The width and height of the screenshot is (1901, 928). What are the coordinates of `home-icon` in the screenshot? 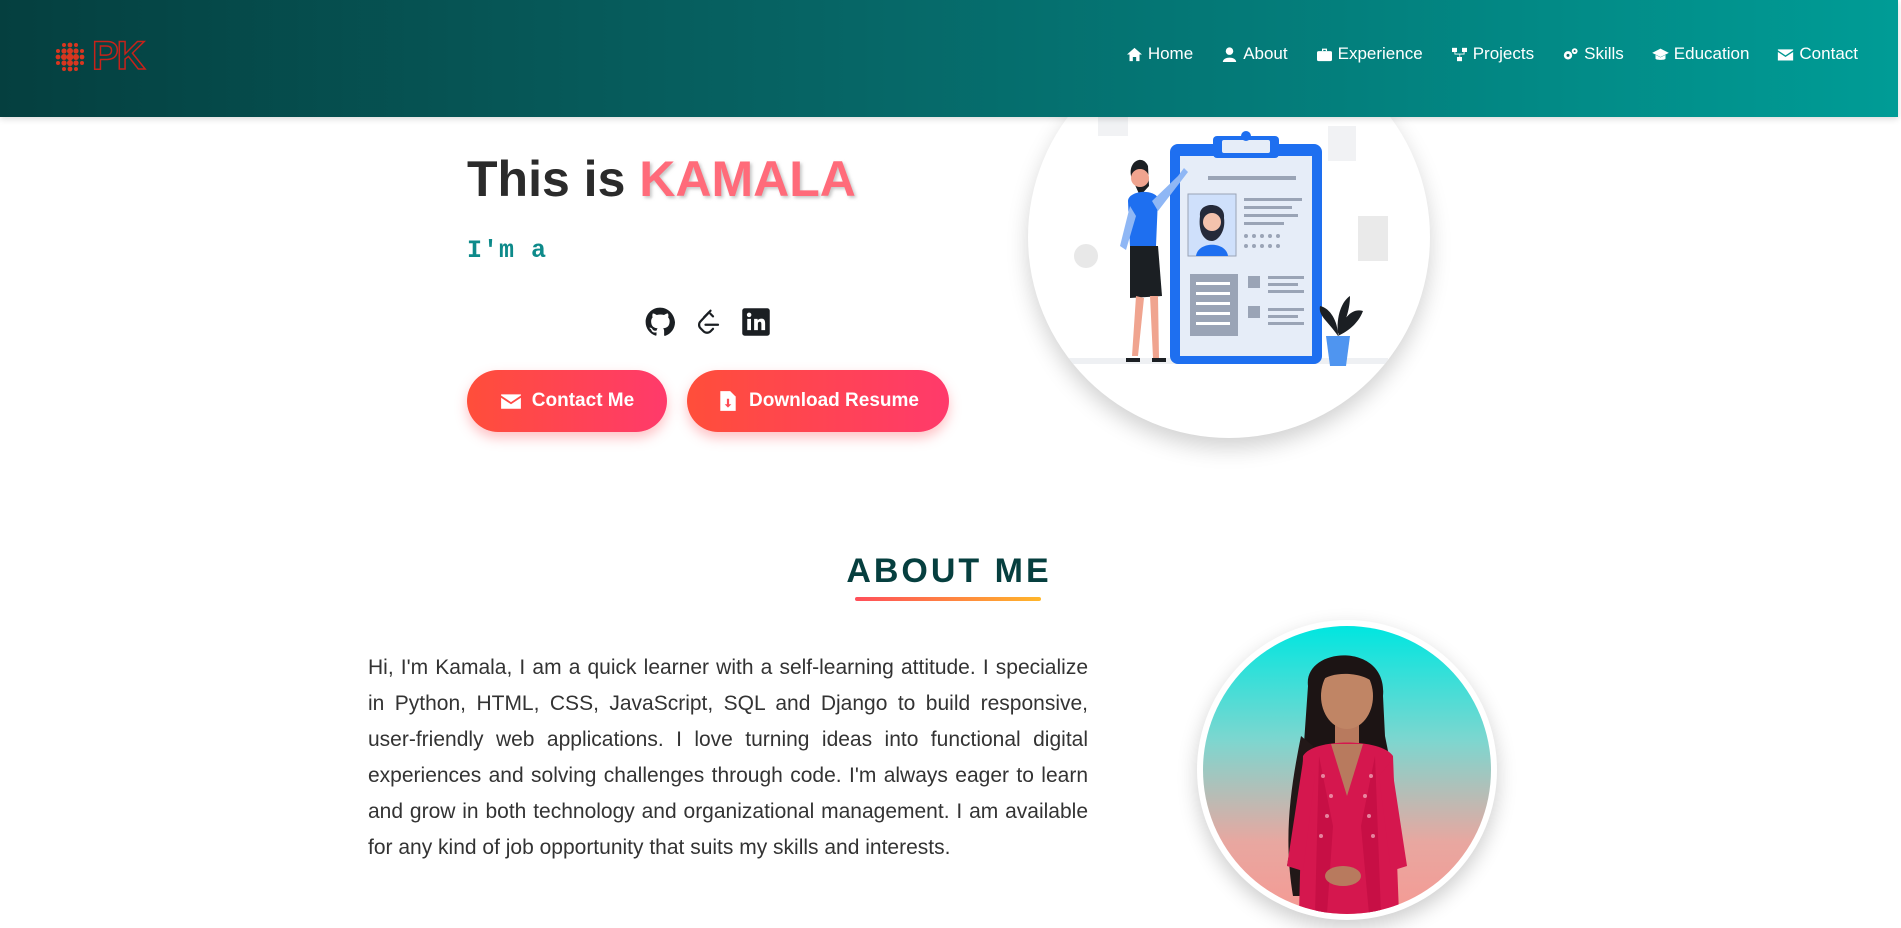 It's located at (1134, 54).